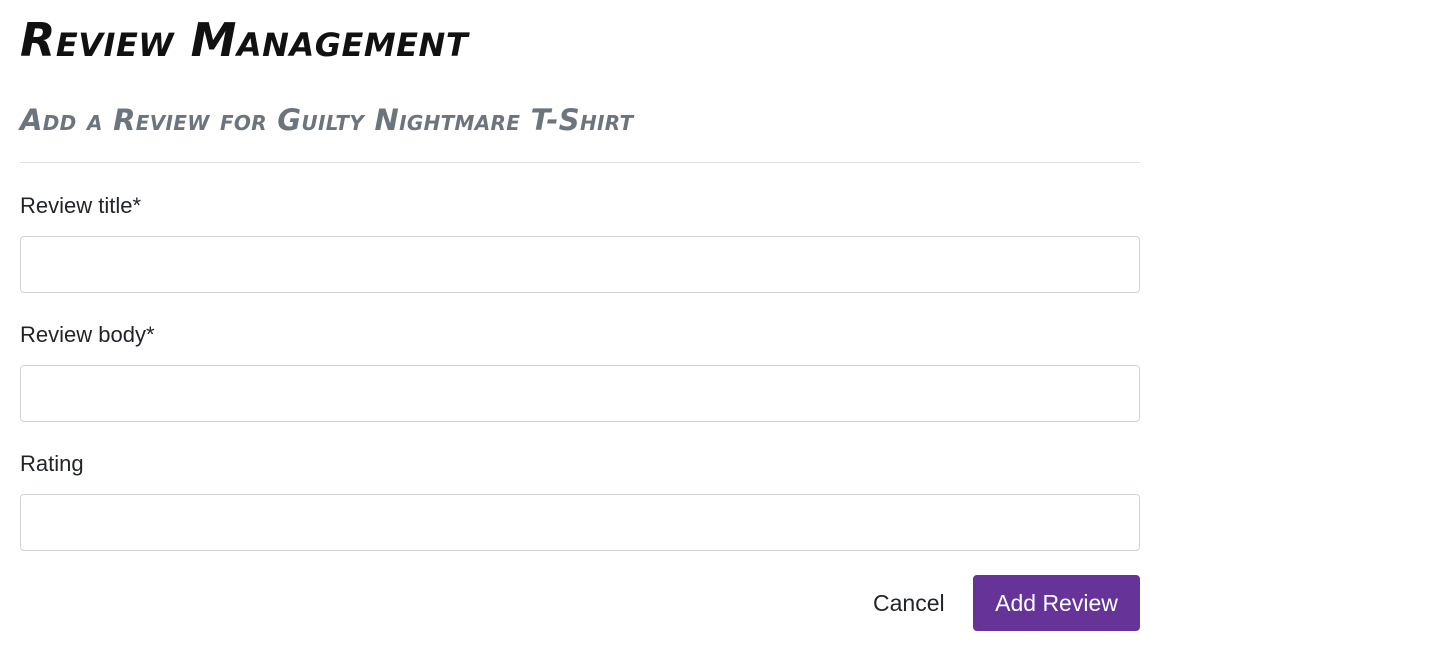 This screenshot has width=1430, height=653. Describe the element at coordinates (87, 334) in the screenshot. I see `review-body-label: Review body*` at that location.